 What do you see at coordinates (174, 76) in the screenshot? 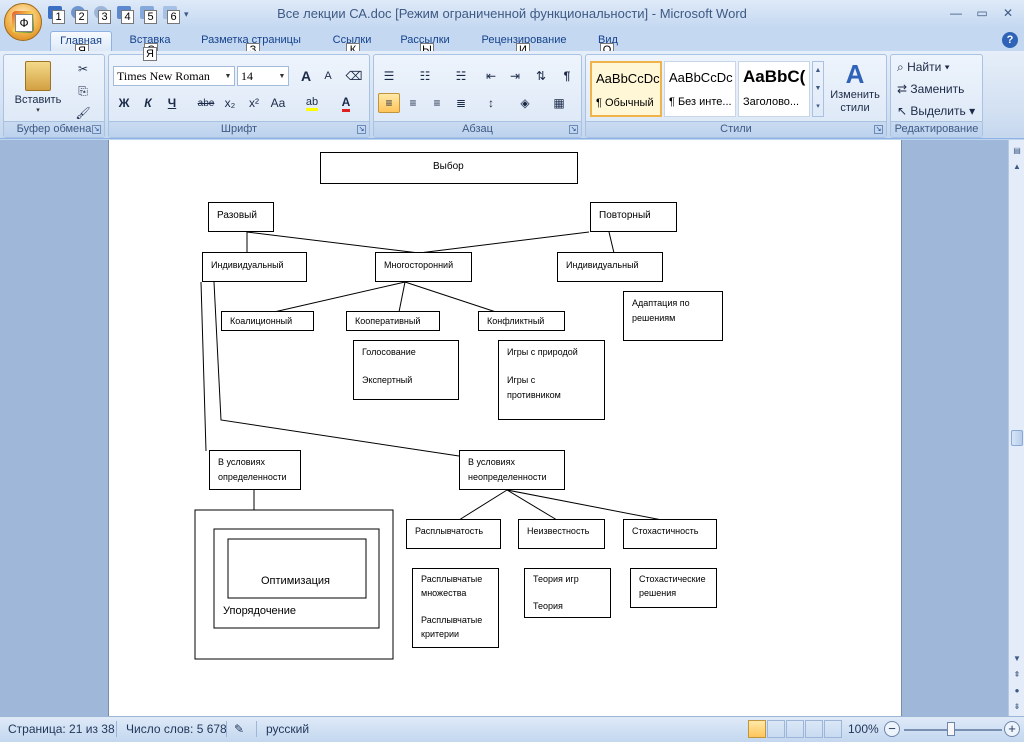
I see `font-family-select: Times New Roman ▼` at bounding box center [174, 76].